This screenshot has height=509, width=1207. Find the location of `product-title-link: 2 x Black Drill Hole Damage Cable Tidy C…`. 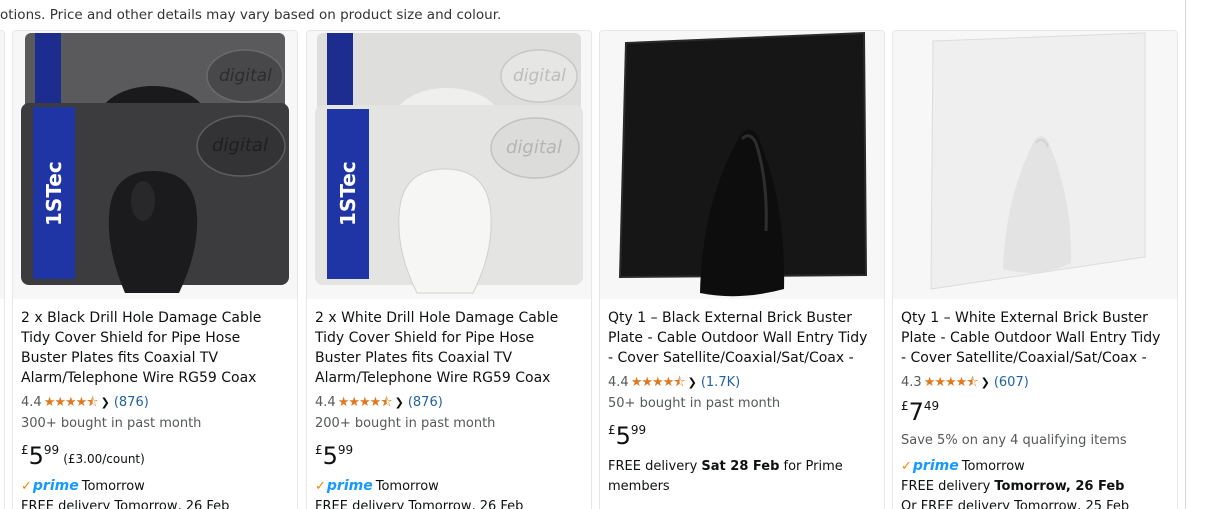

product-title-link: 2 x Black Drill Hole Damage Cable Tidy C… is located at coordinates (155, 348).